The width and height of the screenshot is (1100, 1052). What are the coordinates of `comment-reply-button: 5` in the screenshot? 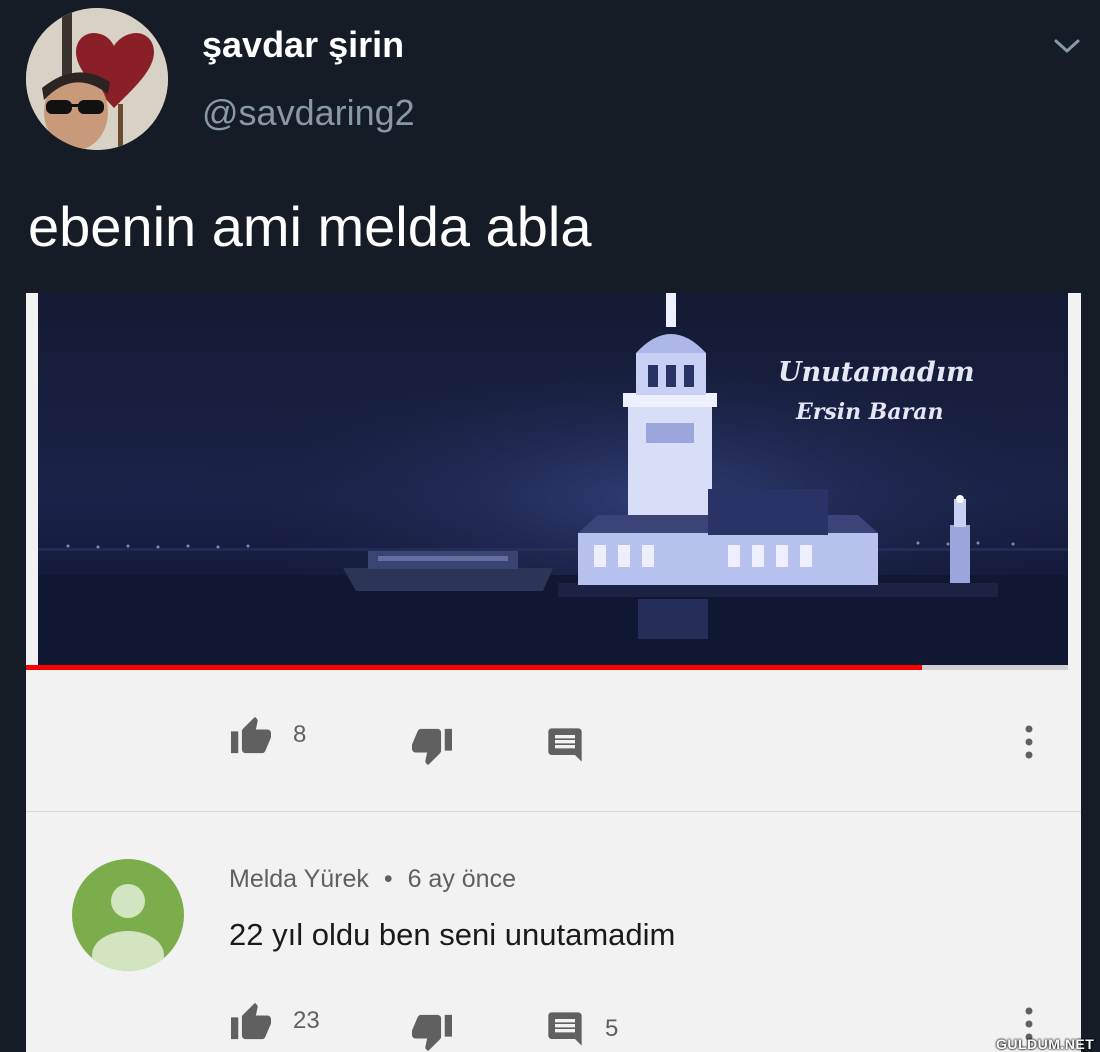 It's located at (581, 1029).